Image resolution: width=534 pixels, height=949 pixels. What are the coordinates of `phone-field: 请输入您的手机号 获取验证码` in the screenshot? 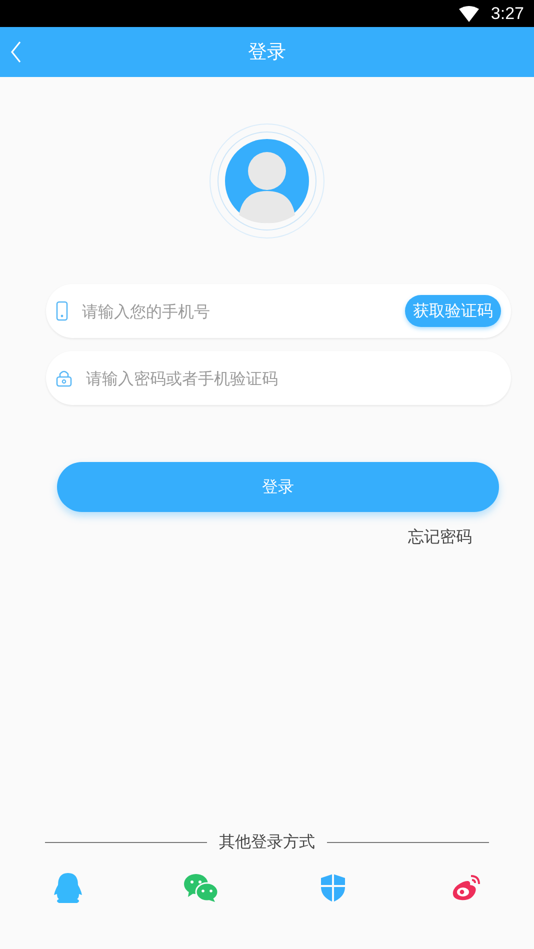 It's located at (278, 311).